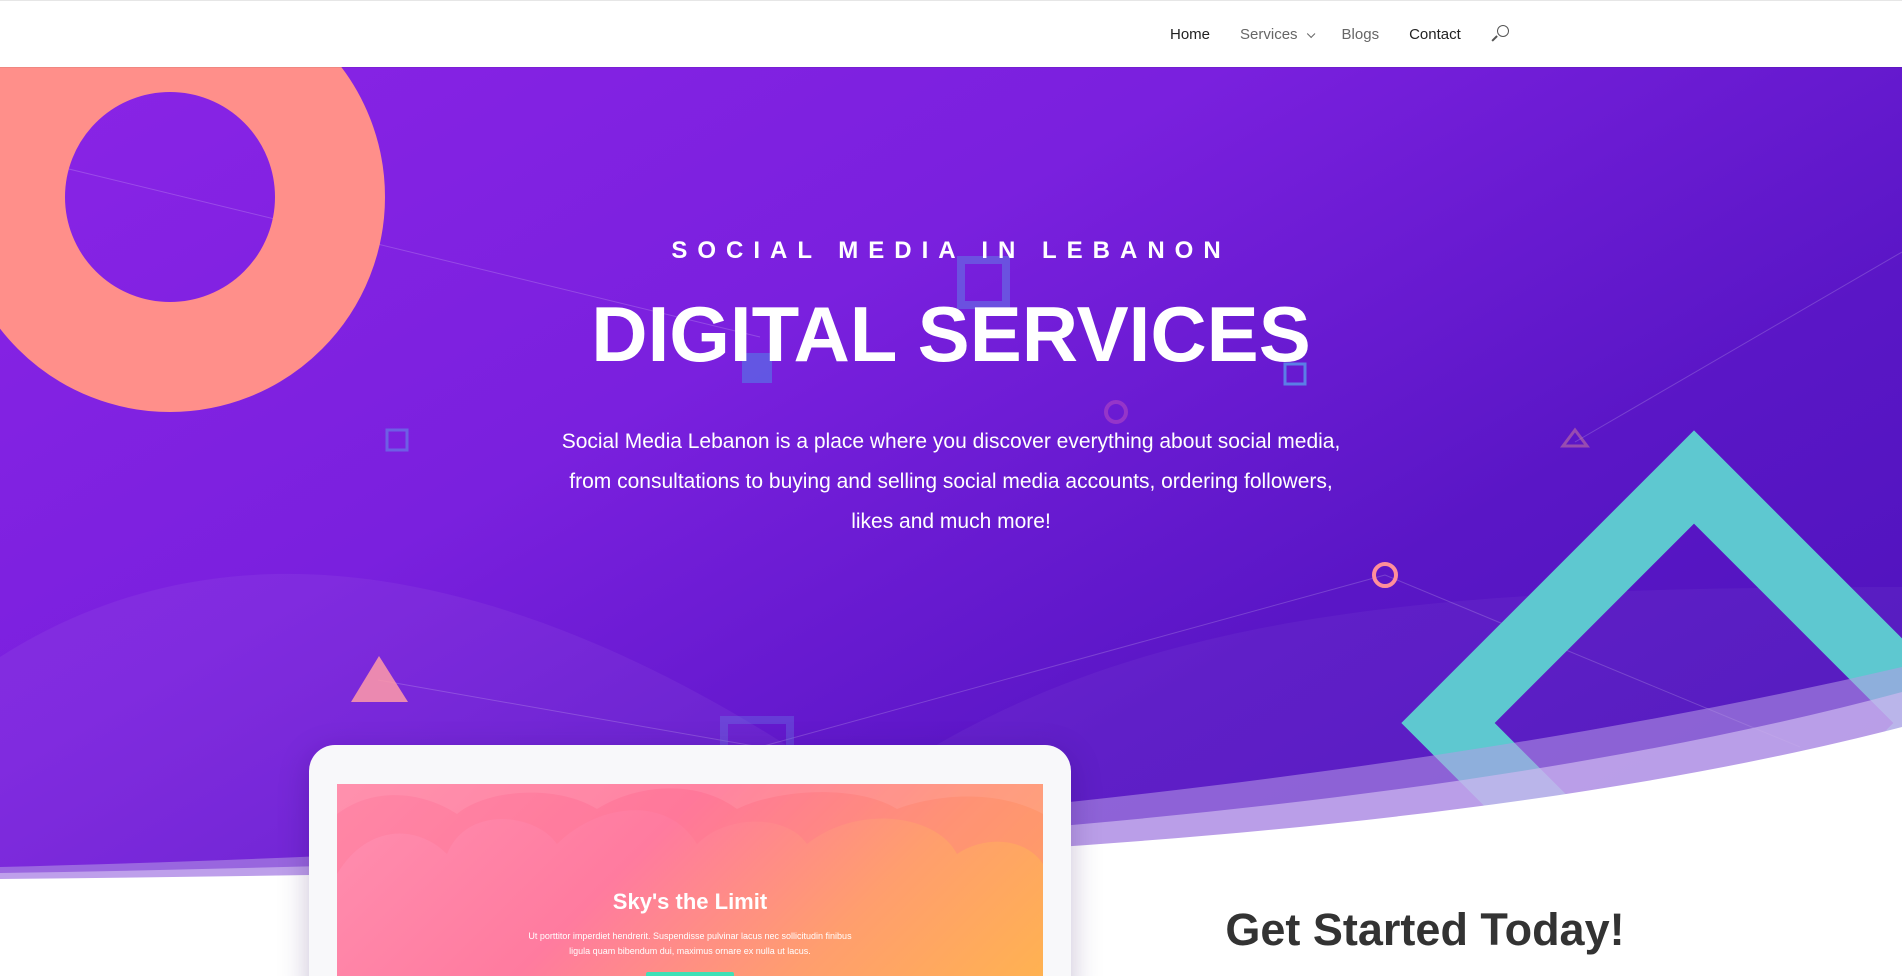 The height and width of the screenshot is (976, 1902). I want to click on main-nav: Home Services Blogs Contact, so click(1339, 34).